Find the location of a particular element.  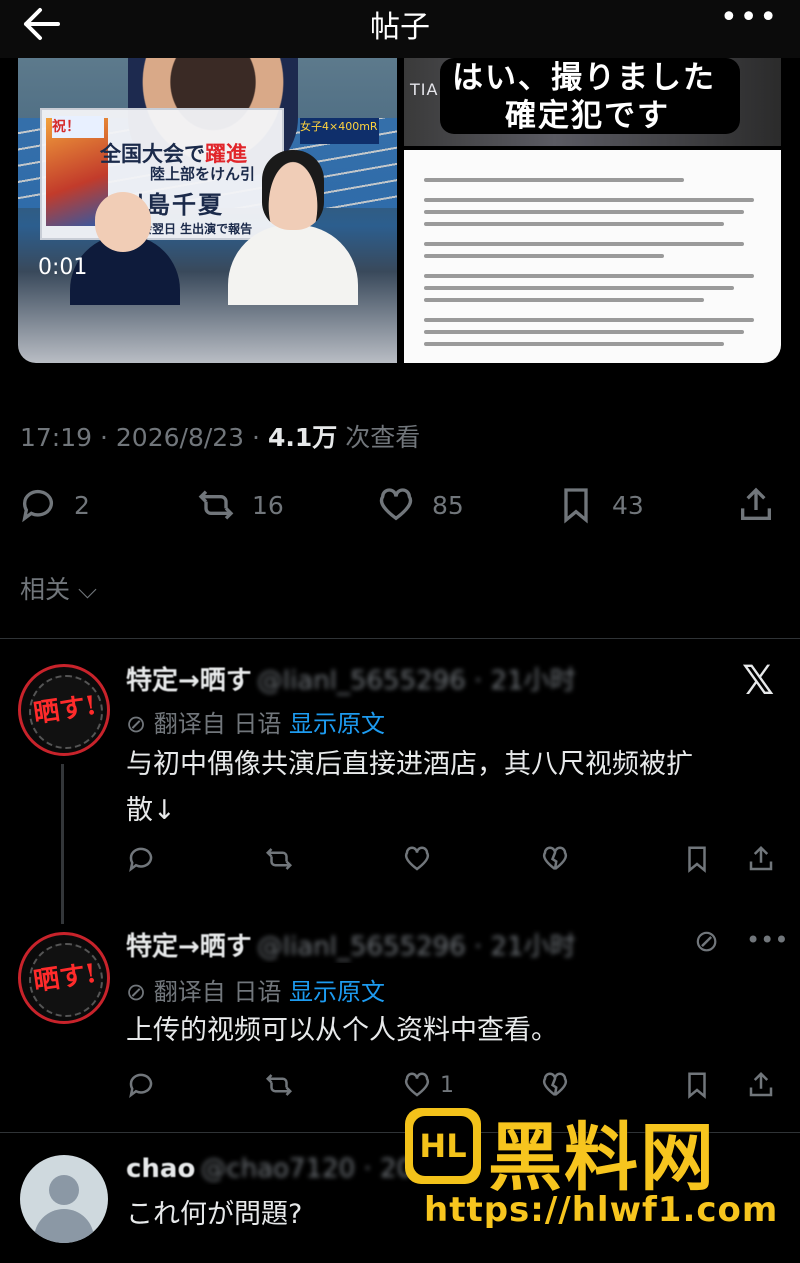

watermark-logo: HL is located at coordinates (443, 1146).